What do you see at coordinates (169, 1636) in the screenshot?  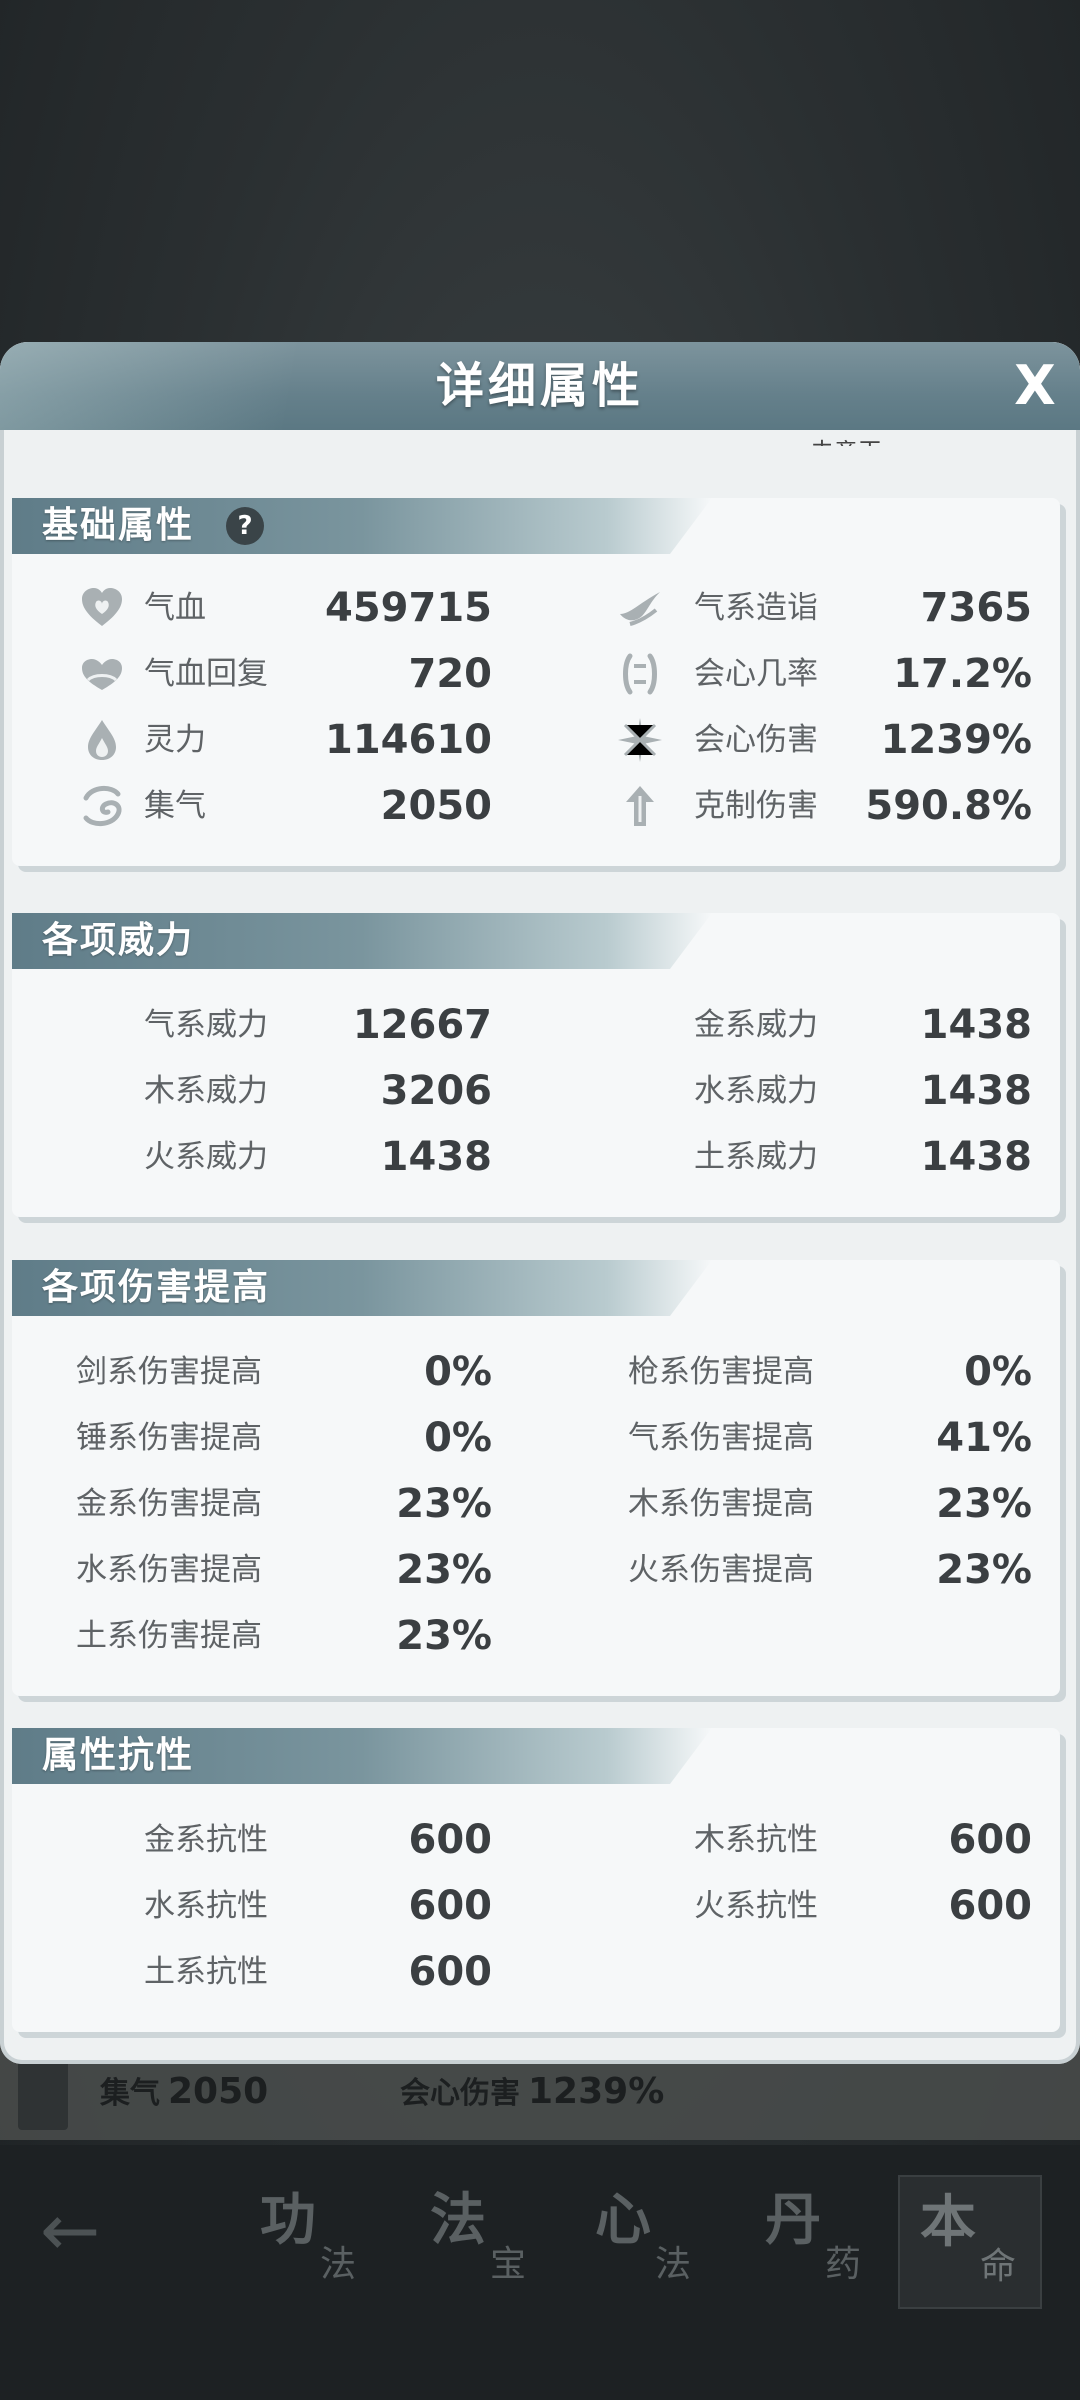 I see `stat-label: 土系伤害提高` at bounding box center [169, 1636].